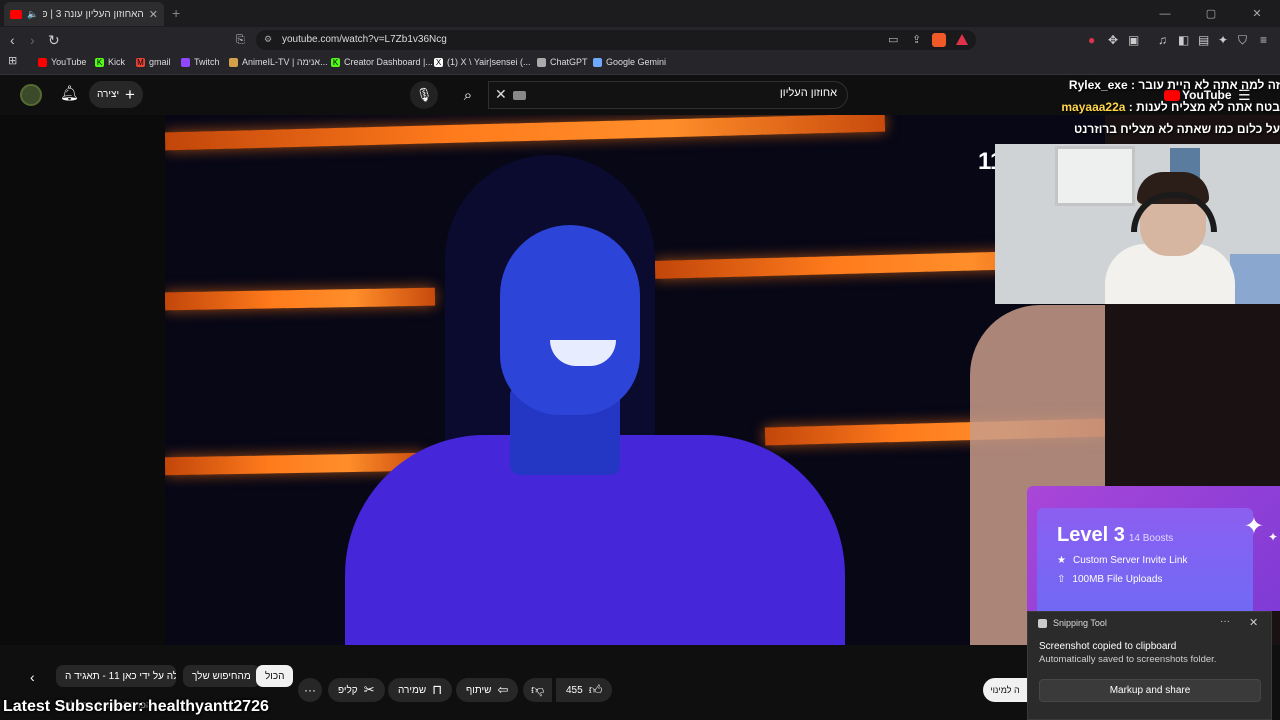 The width and height of the screenshot is (1280, 720). Describe the element at coordinates (1122, 560) in the screenshot. I see `perk-item: ★ Custom Server Invite Link` at that location.